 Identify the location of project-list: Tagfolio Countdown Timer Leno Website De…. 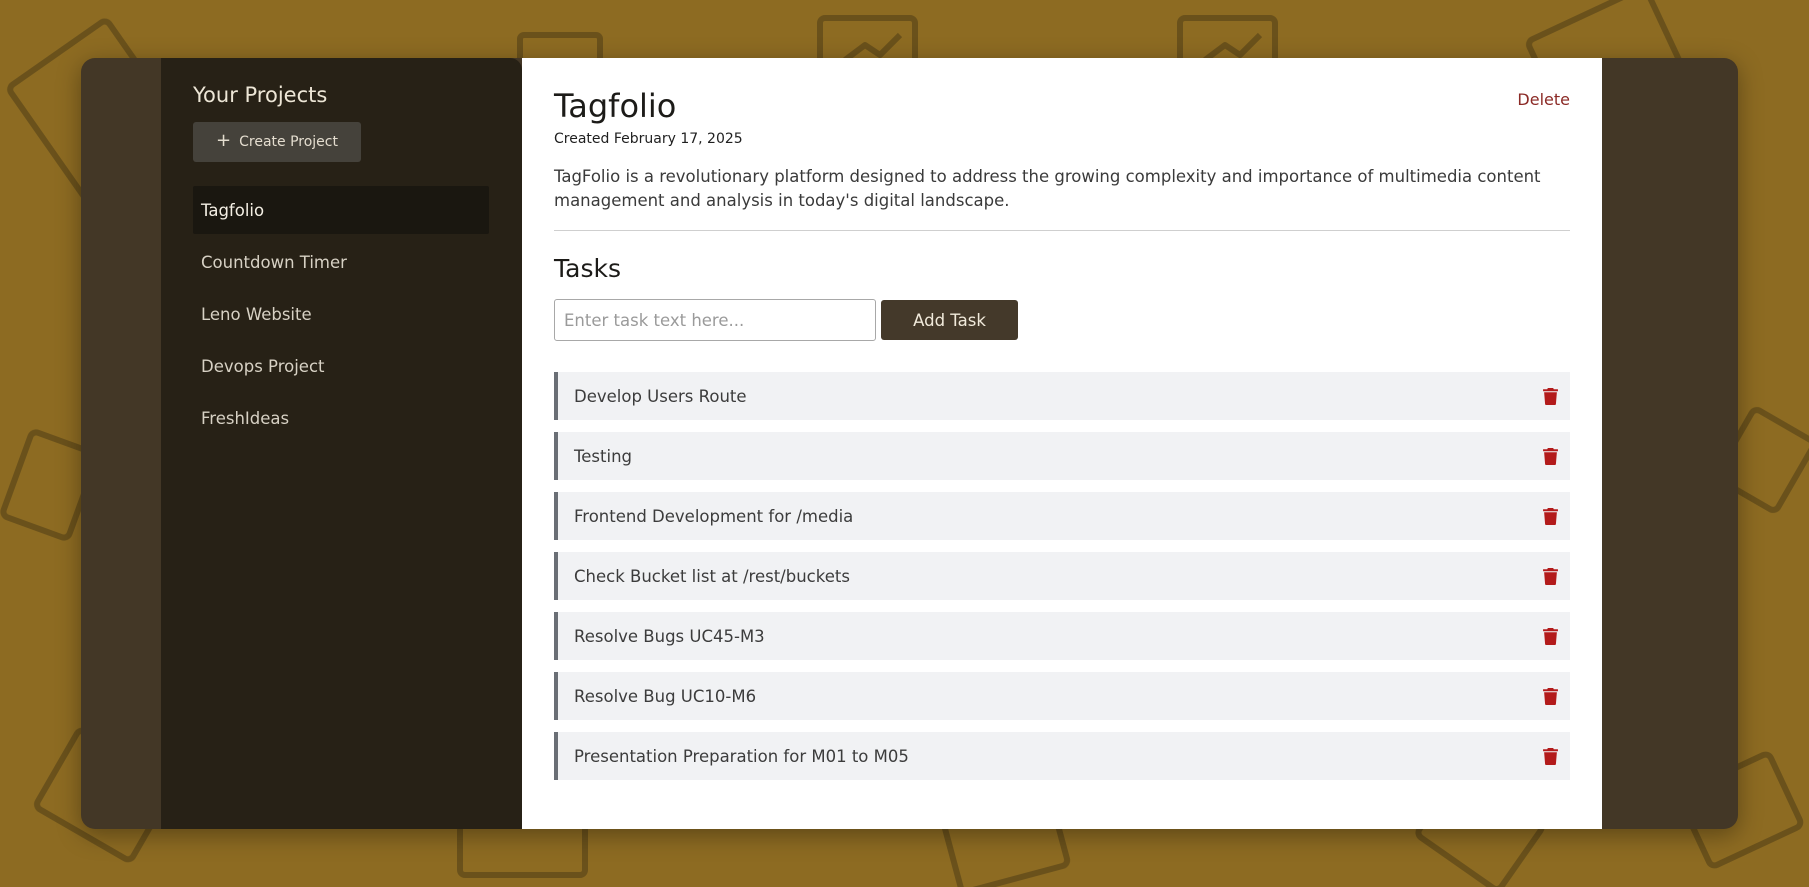
(341, 316).